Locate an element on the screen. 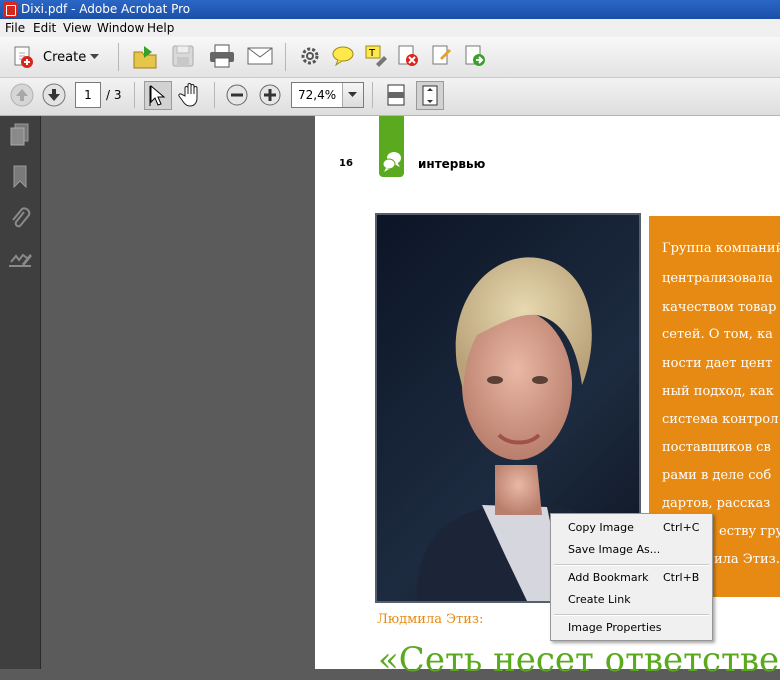 The width and height of the screenshot is (780, 680). intro-line: поставщиков св is located at coordinates (716, 447).